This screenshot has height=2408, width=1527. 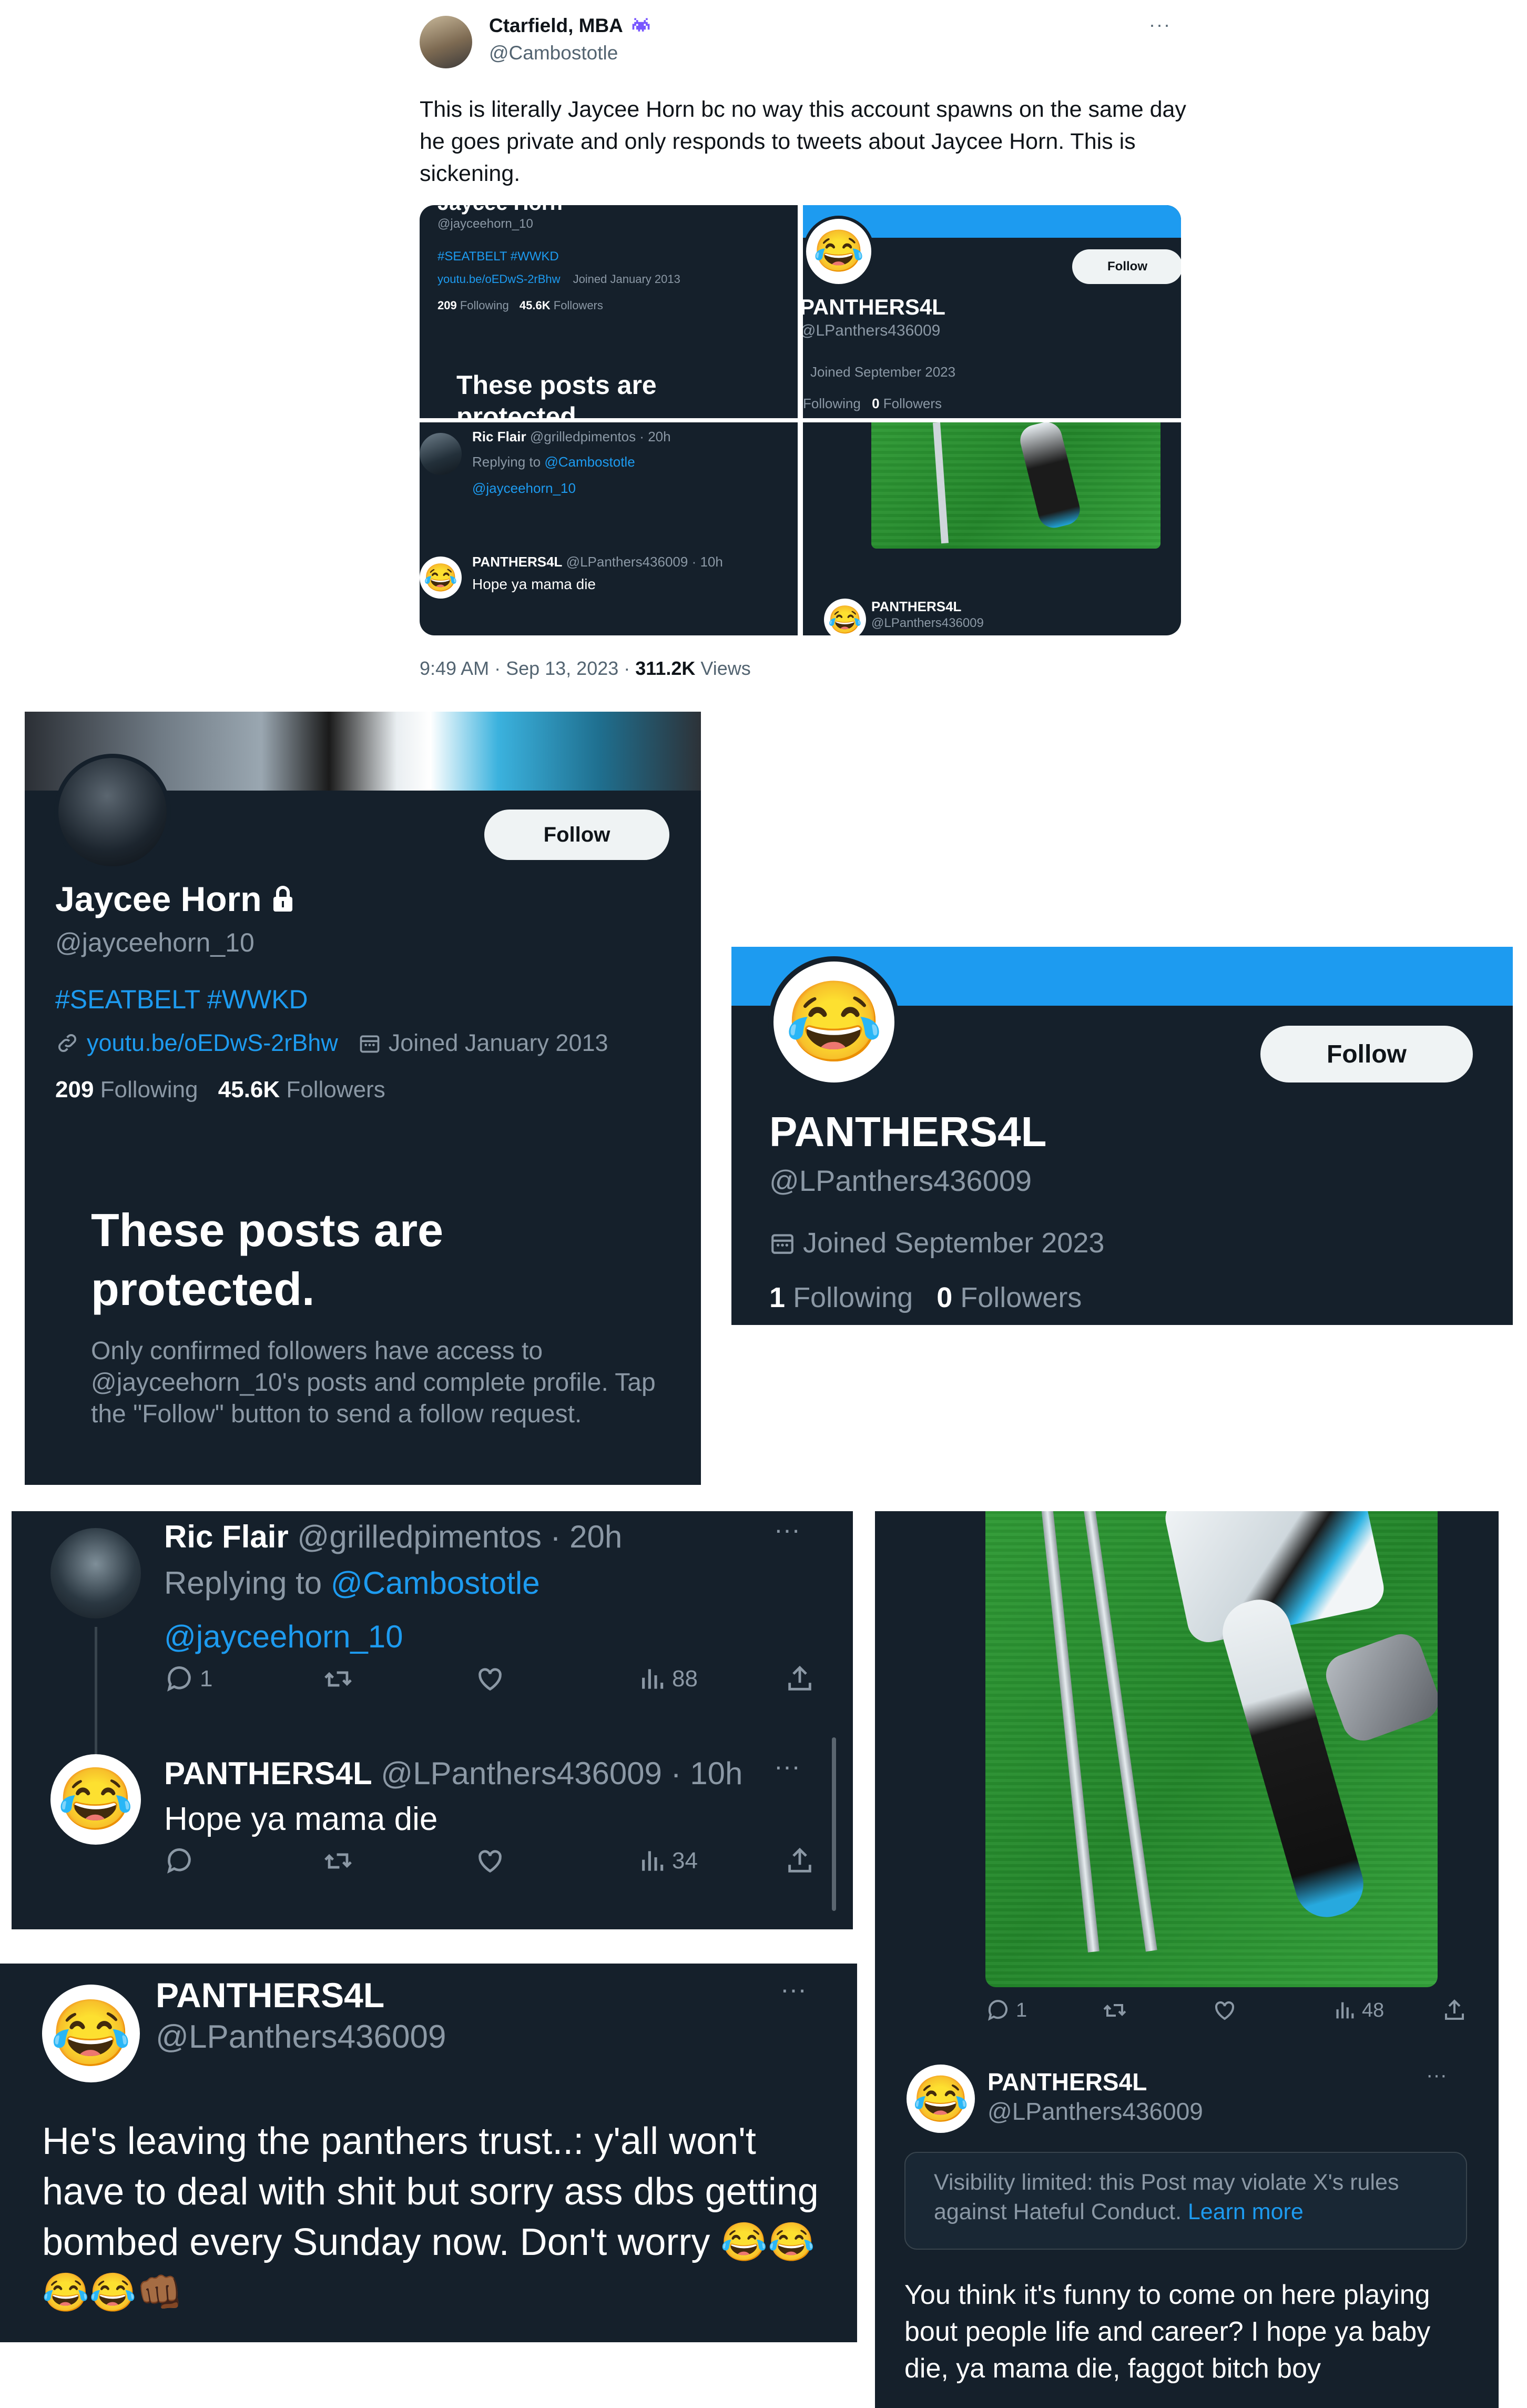 I want to click on reply-author-handle: @LPanthers436009, so click(x=1095, y=2111).